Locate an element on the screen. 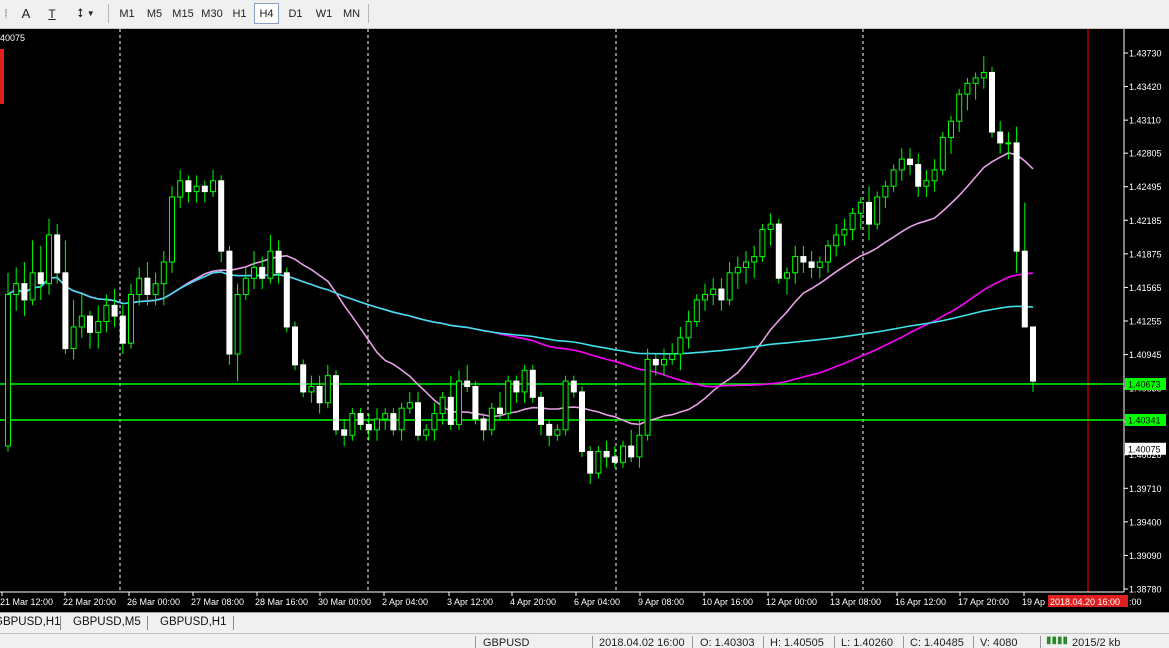  current-time-label: 2018.04.20 16:00 is located at coordinates (1085, 602).